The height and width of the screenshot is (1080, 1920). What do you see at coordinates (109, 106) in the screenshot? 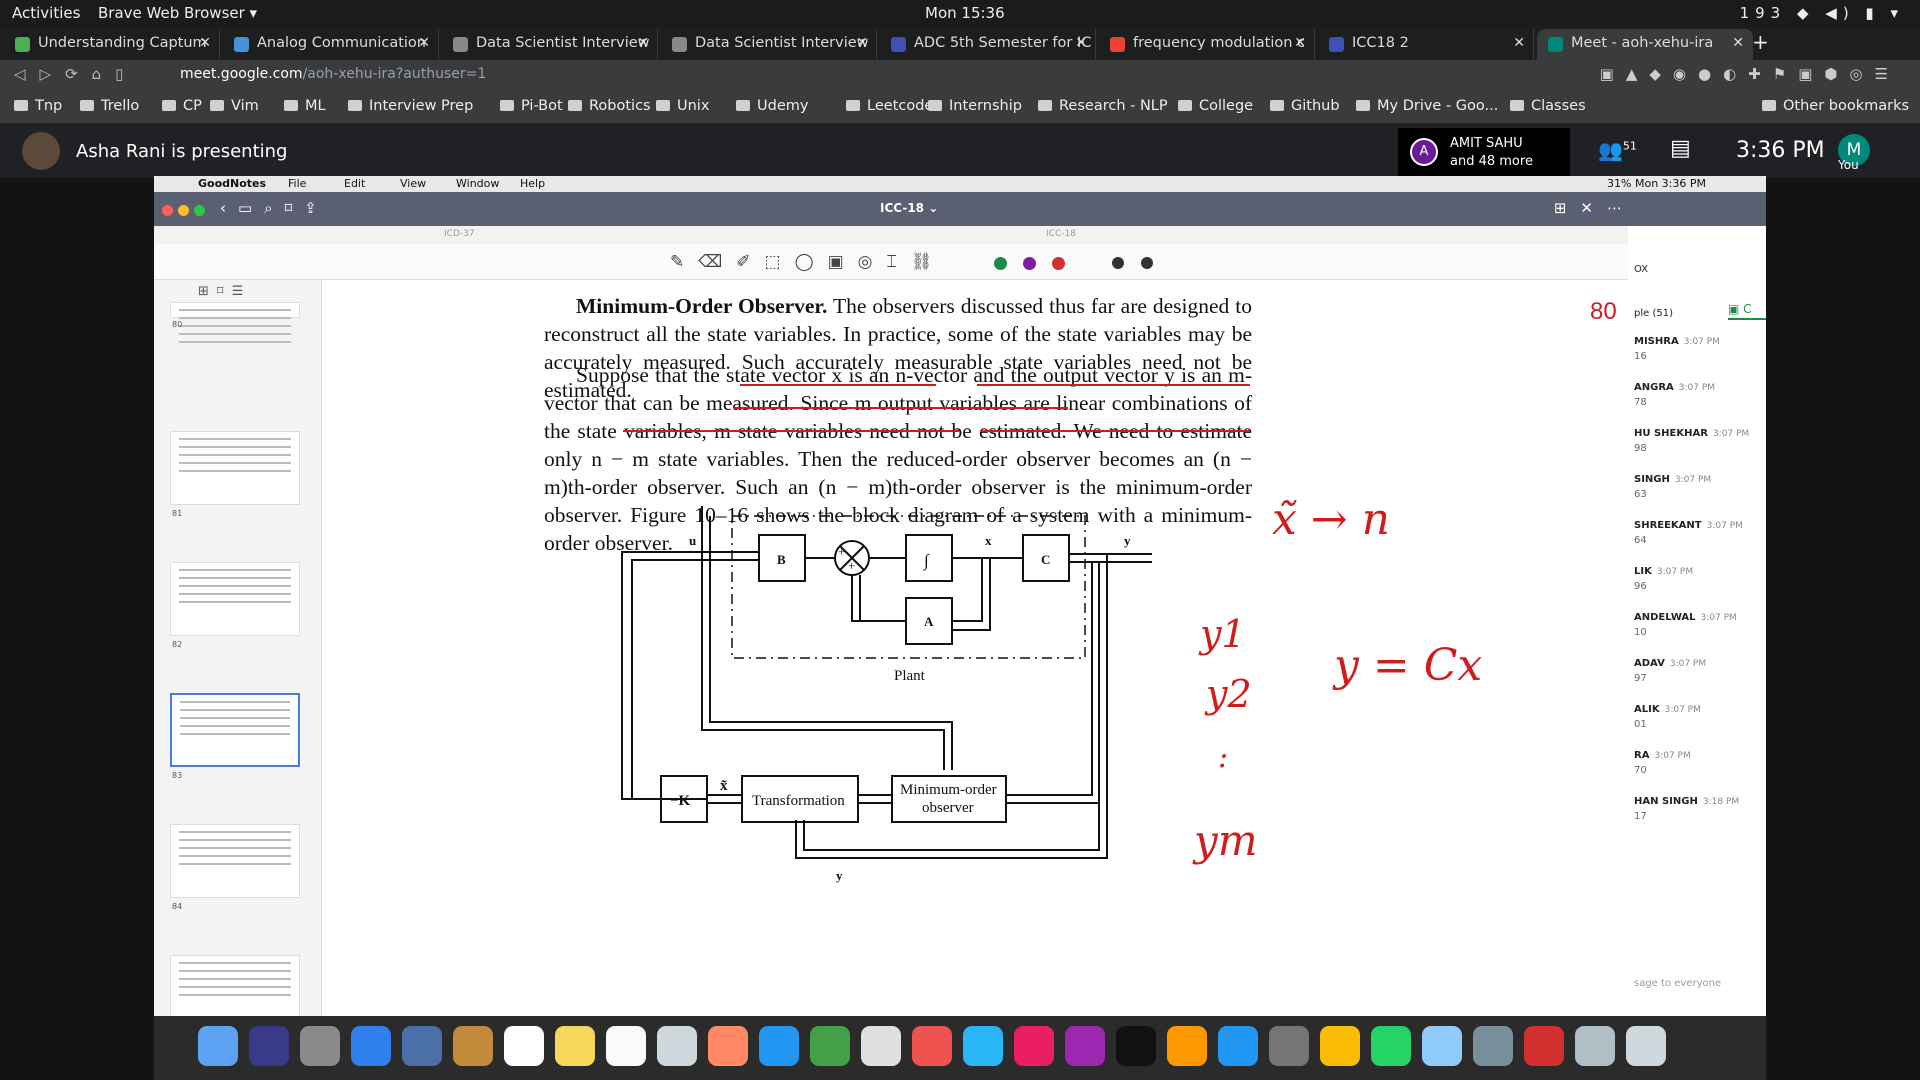
I see `bookmark-item: Trello` at bounding box center [109, 106].